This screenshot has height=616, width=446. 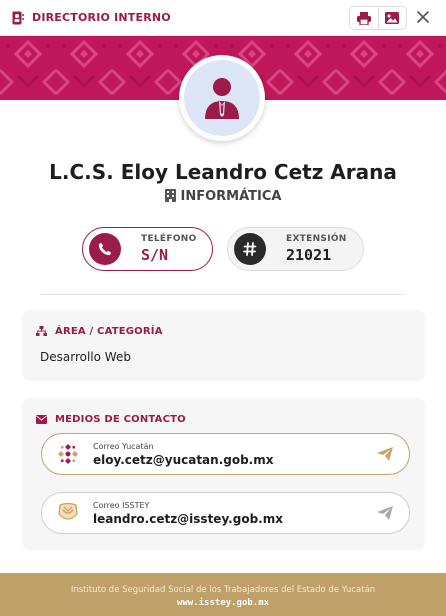 I want to click on close-icon, so click(x=423, y=17).